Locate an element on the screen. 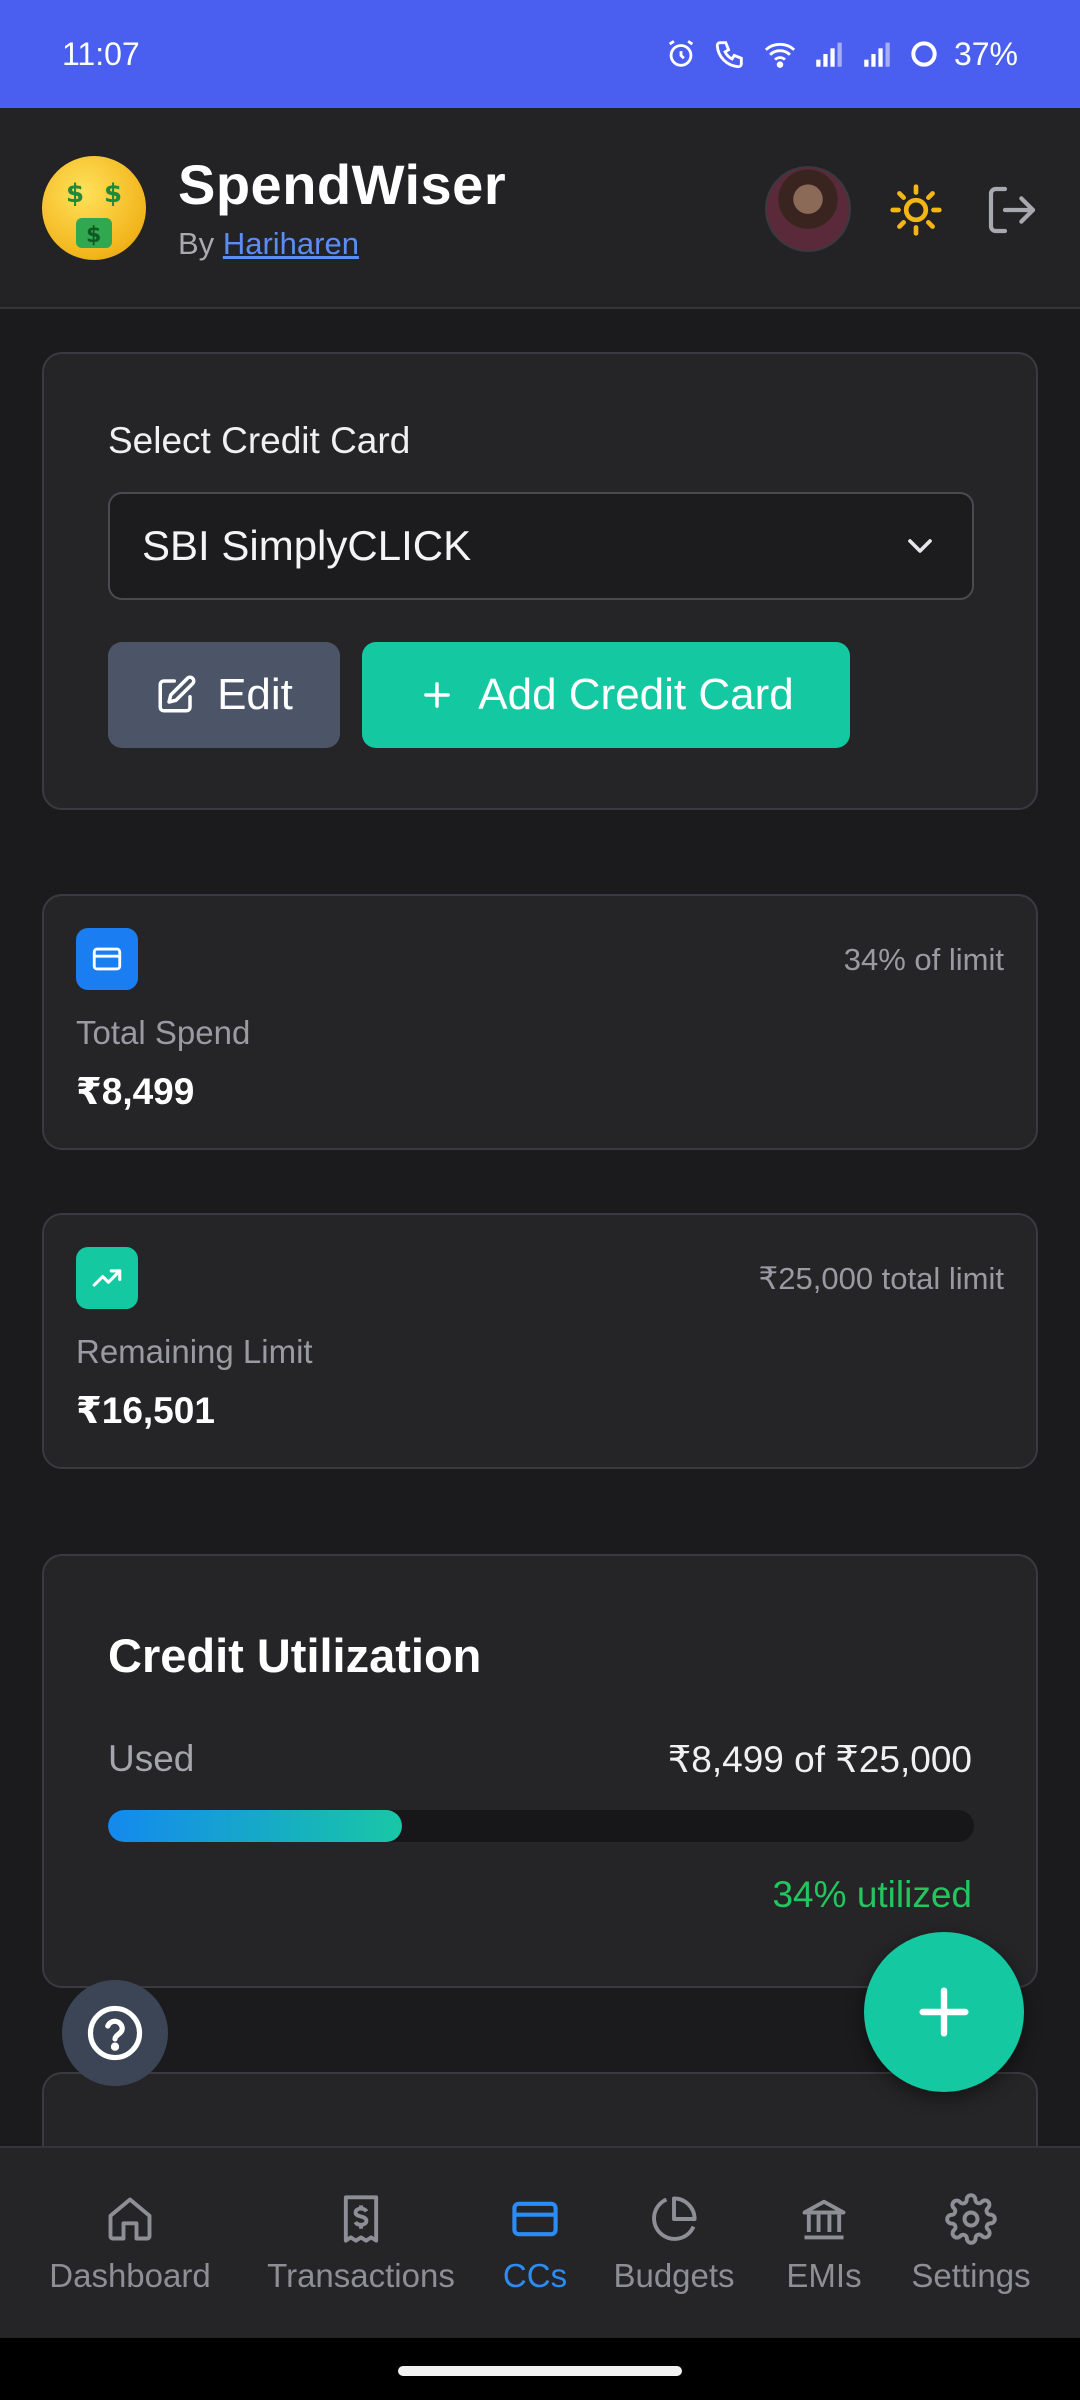  total-limit-note: ₹25,000 total limit is located at coordinates (881, 1278).